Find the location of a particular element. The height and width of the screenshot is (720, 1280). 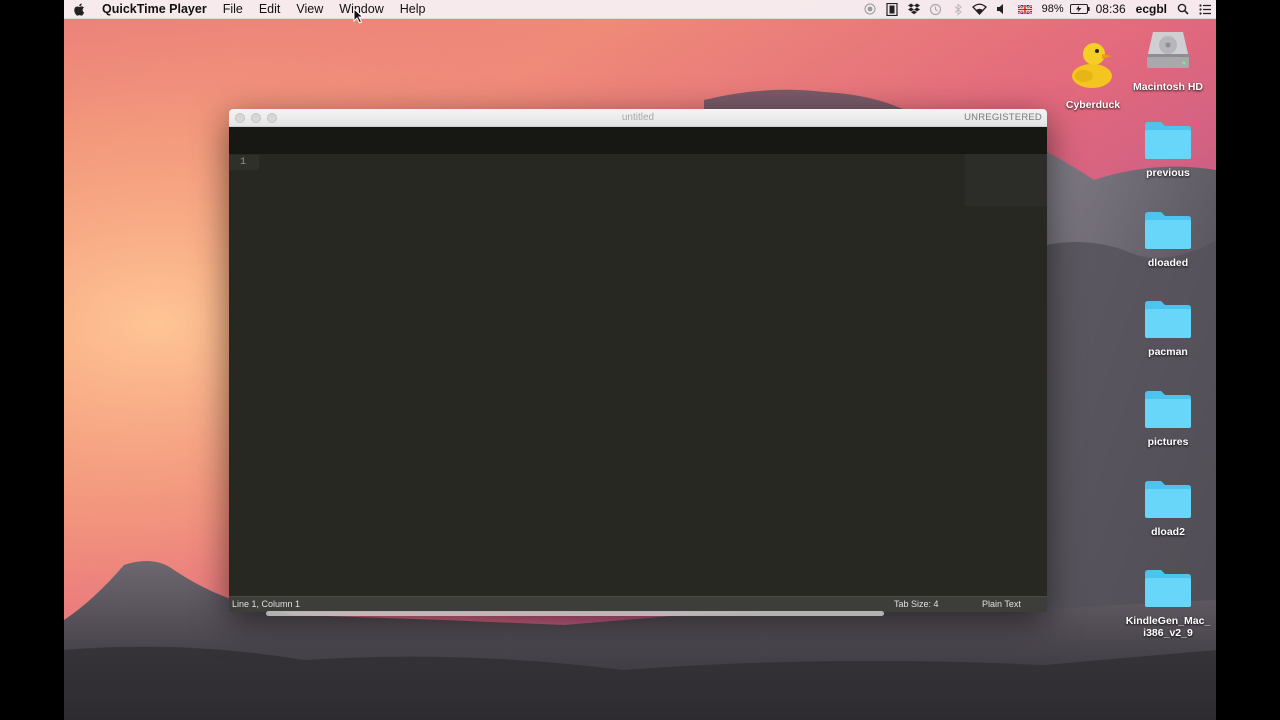

desktop-icon-label: pacman is located at coordinates (1168, 352).